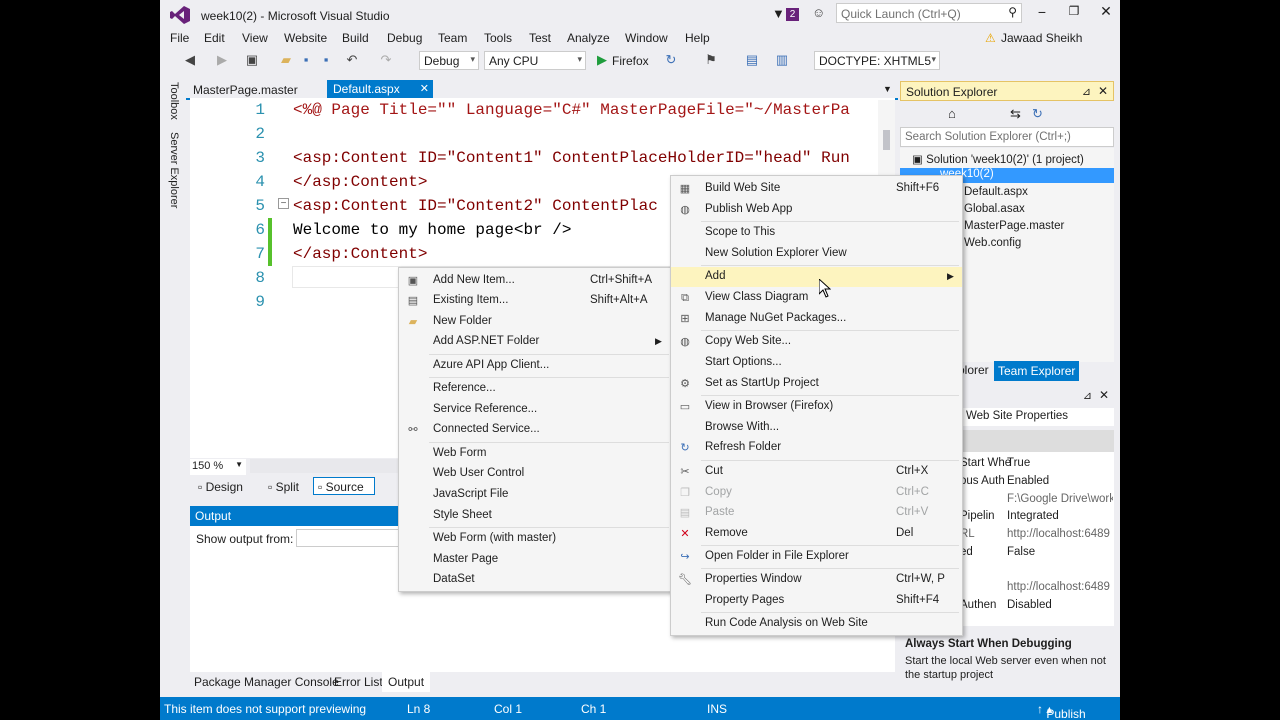 The height and width of the screenshot is (720, 1280). Describe the element at coordinates (535, 281) in the screenshot. I see `menu-add-new-item: ▣ Add New Item... Ctrl+Shift+A` at that location.